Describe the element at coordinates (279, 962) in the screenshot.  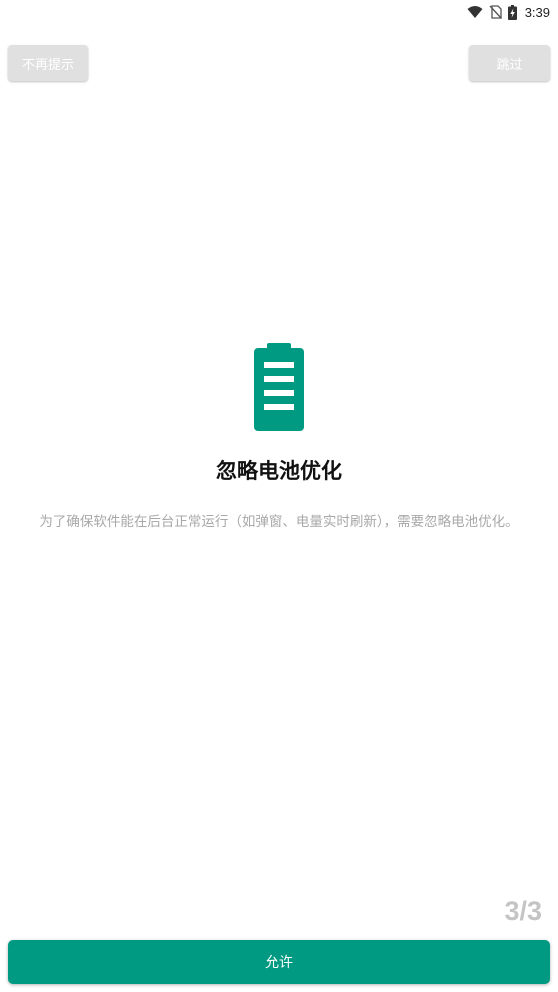
I see `allow-button: 允许` at that location.